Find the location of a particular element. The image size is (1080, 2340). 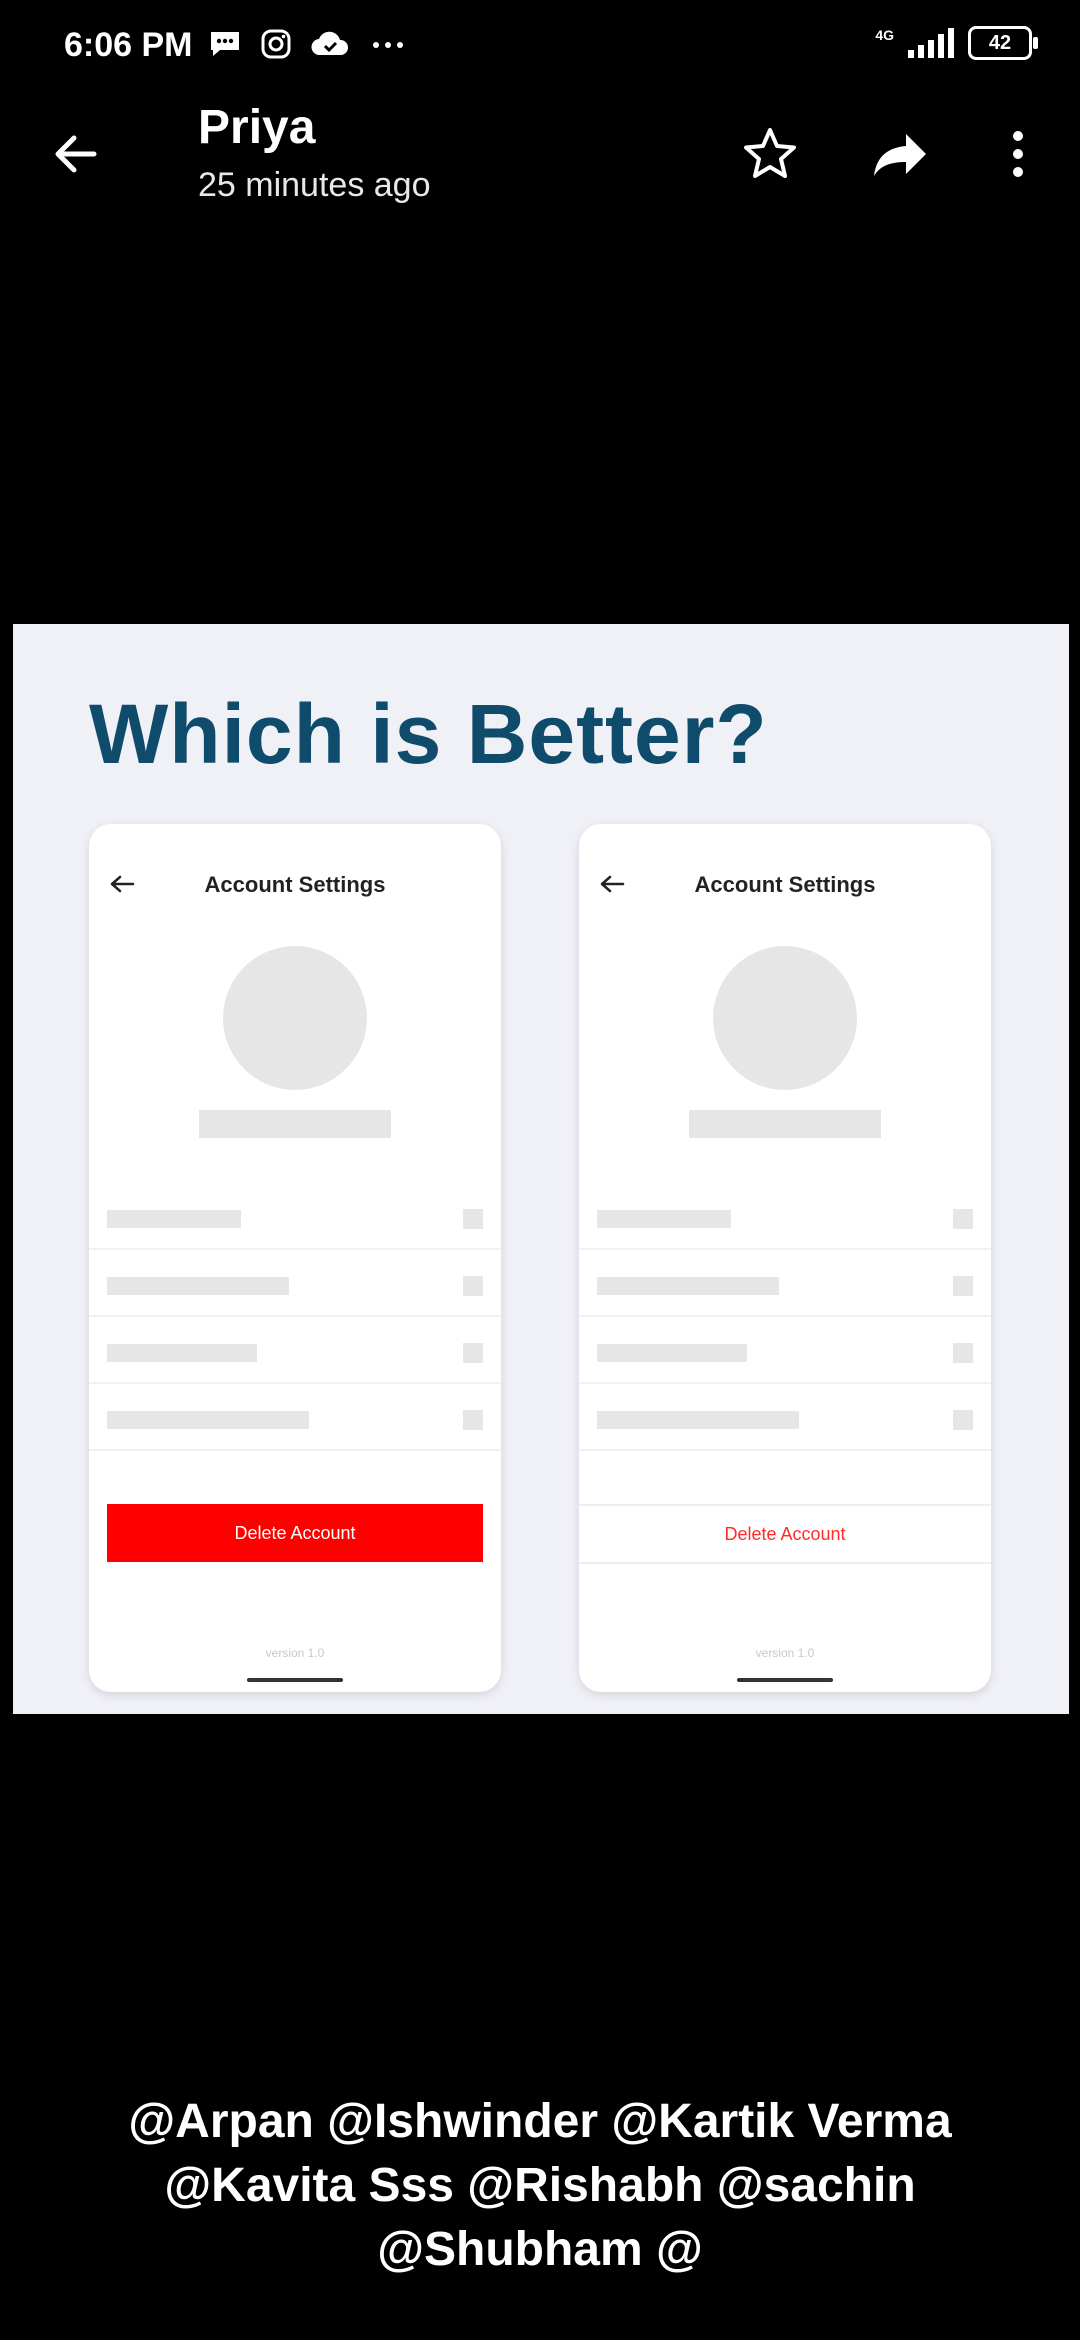

battery-level: 42 is located at coordinates (1000, 42).